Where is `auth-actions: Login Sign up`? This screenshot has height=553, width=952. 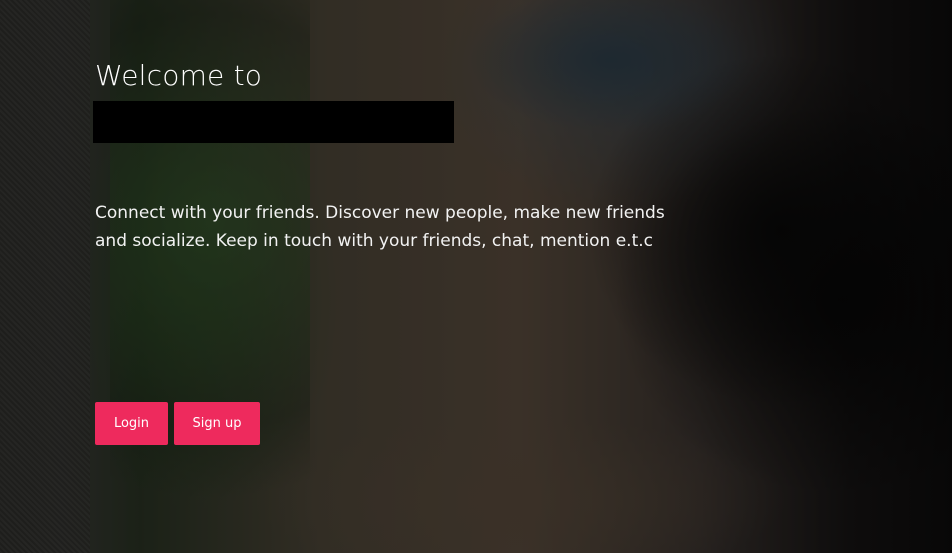
auth-actions: Login Sign up is located at coordinates (177, 423).